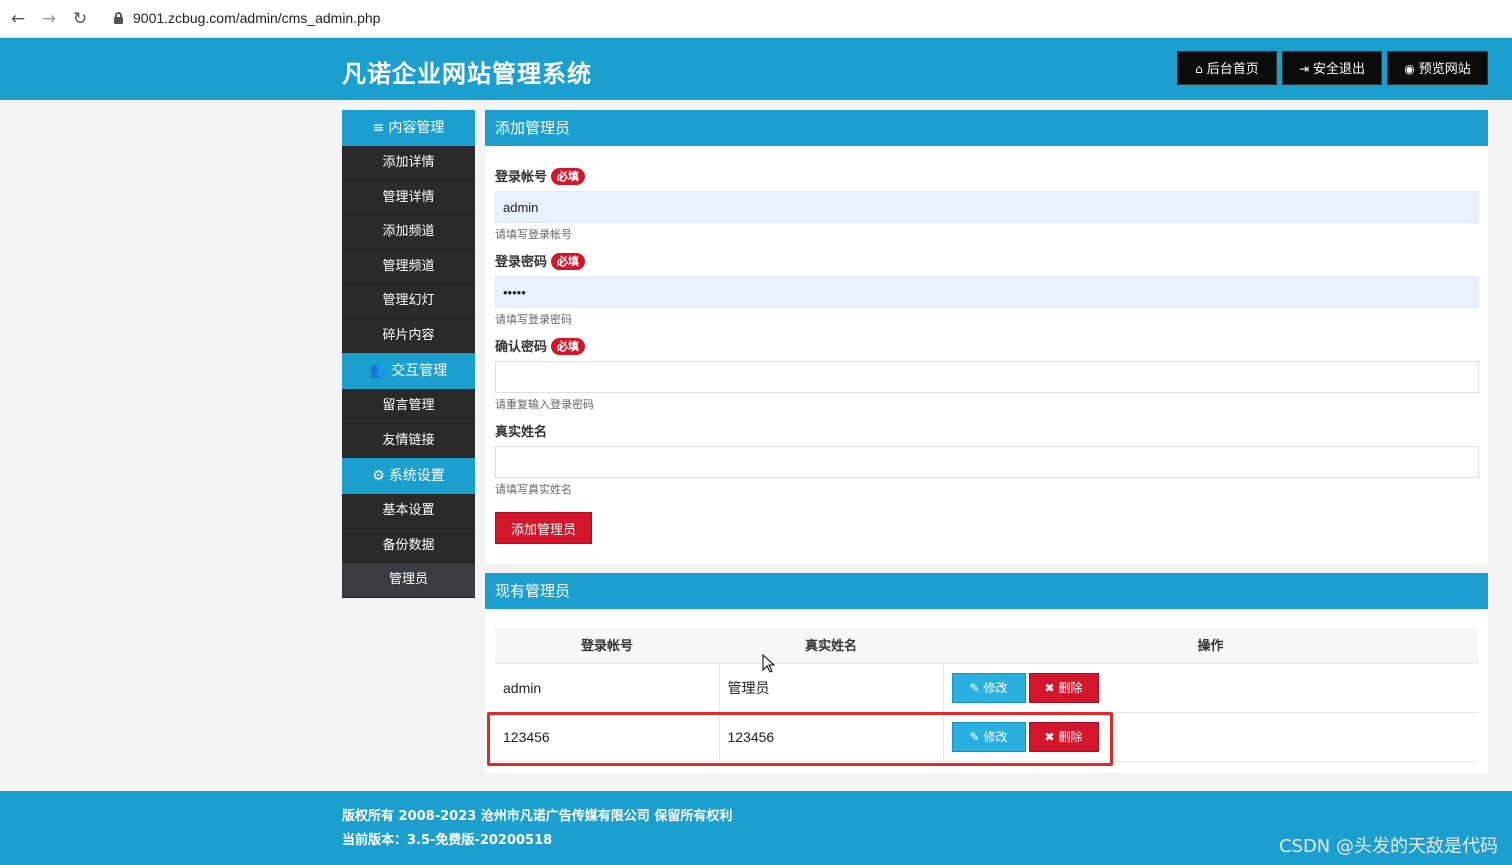 The image size is (1512, 865). What do you see at coordinates (533, 234) in the screenshot?
I see `account-help: 请填写登录帐号` at bounding box center [533, 234].